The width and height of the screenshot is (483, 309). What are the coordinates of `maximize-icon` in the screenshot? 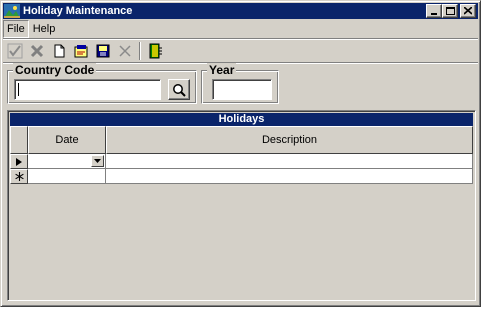 It's located at (450, 11).